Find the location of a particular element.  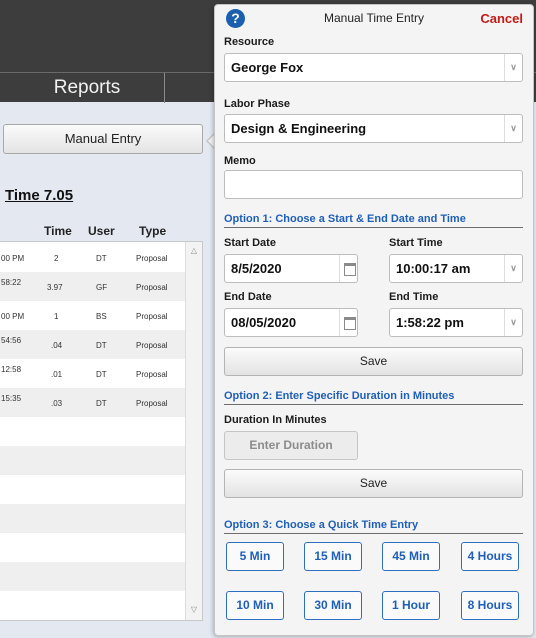

scroll-down-icon: ▽ is located at coordinates (194, 610).